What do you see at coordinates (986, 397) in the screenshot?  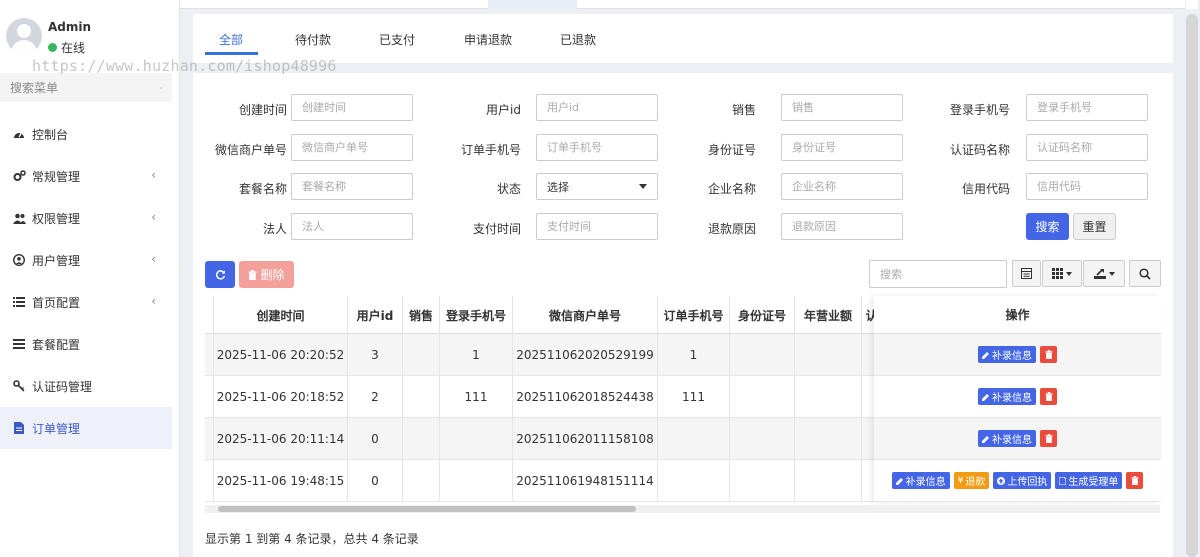 I see `edit-icon` at bounding box center [986, 397].